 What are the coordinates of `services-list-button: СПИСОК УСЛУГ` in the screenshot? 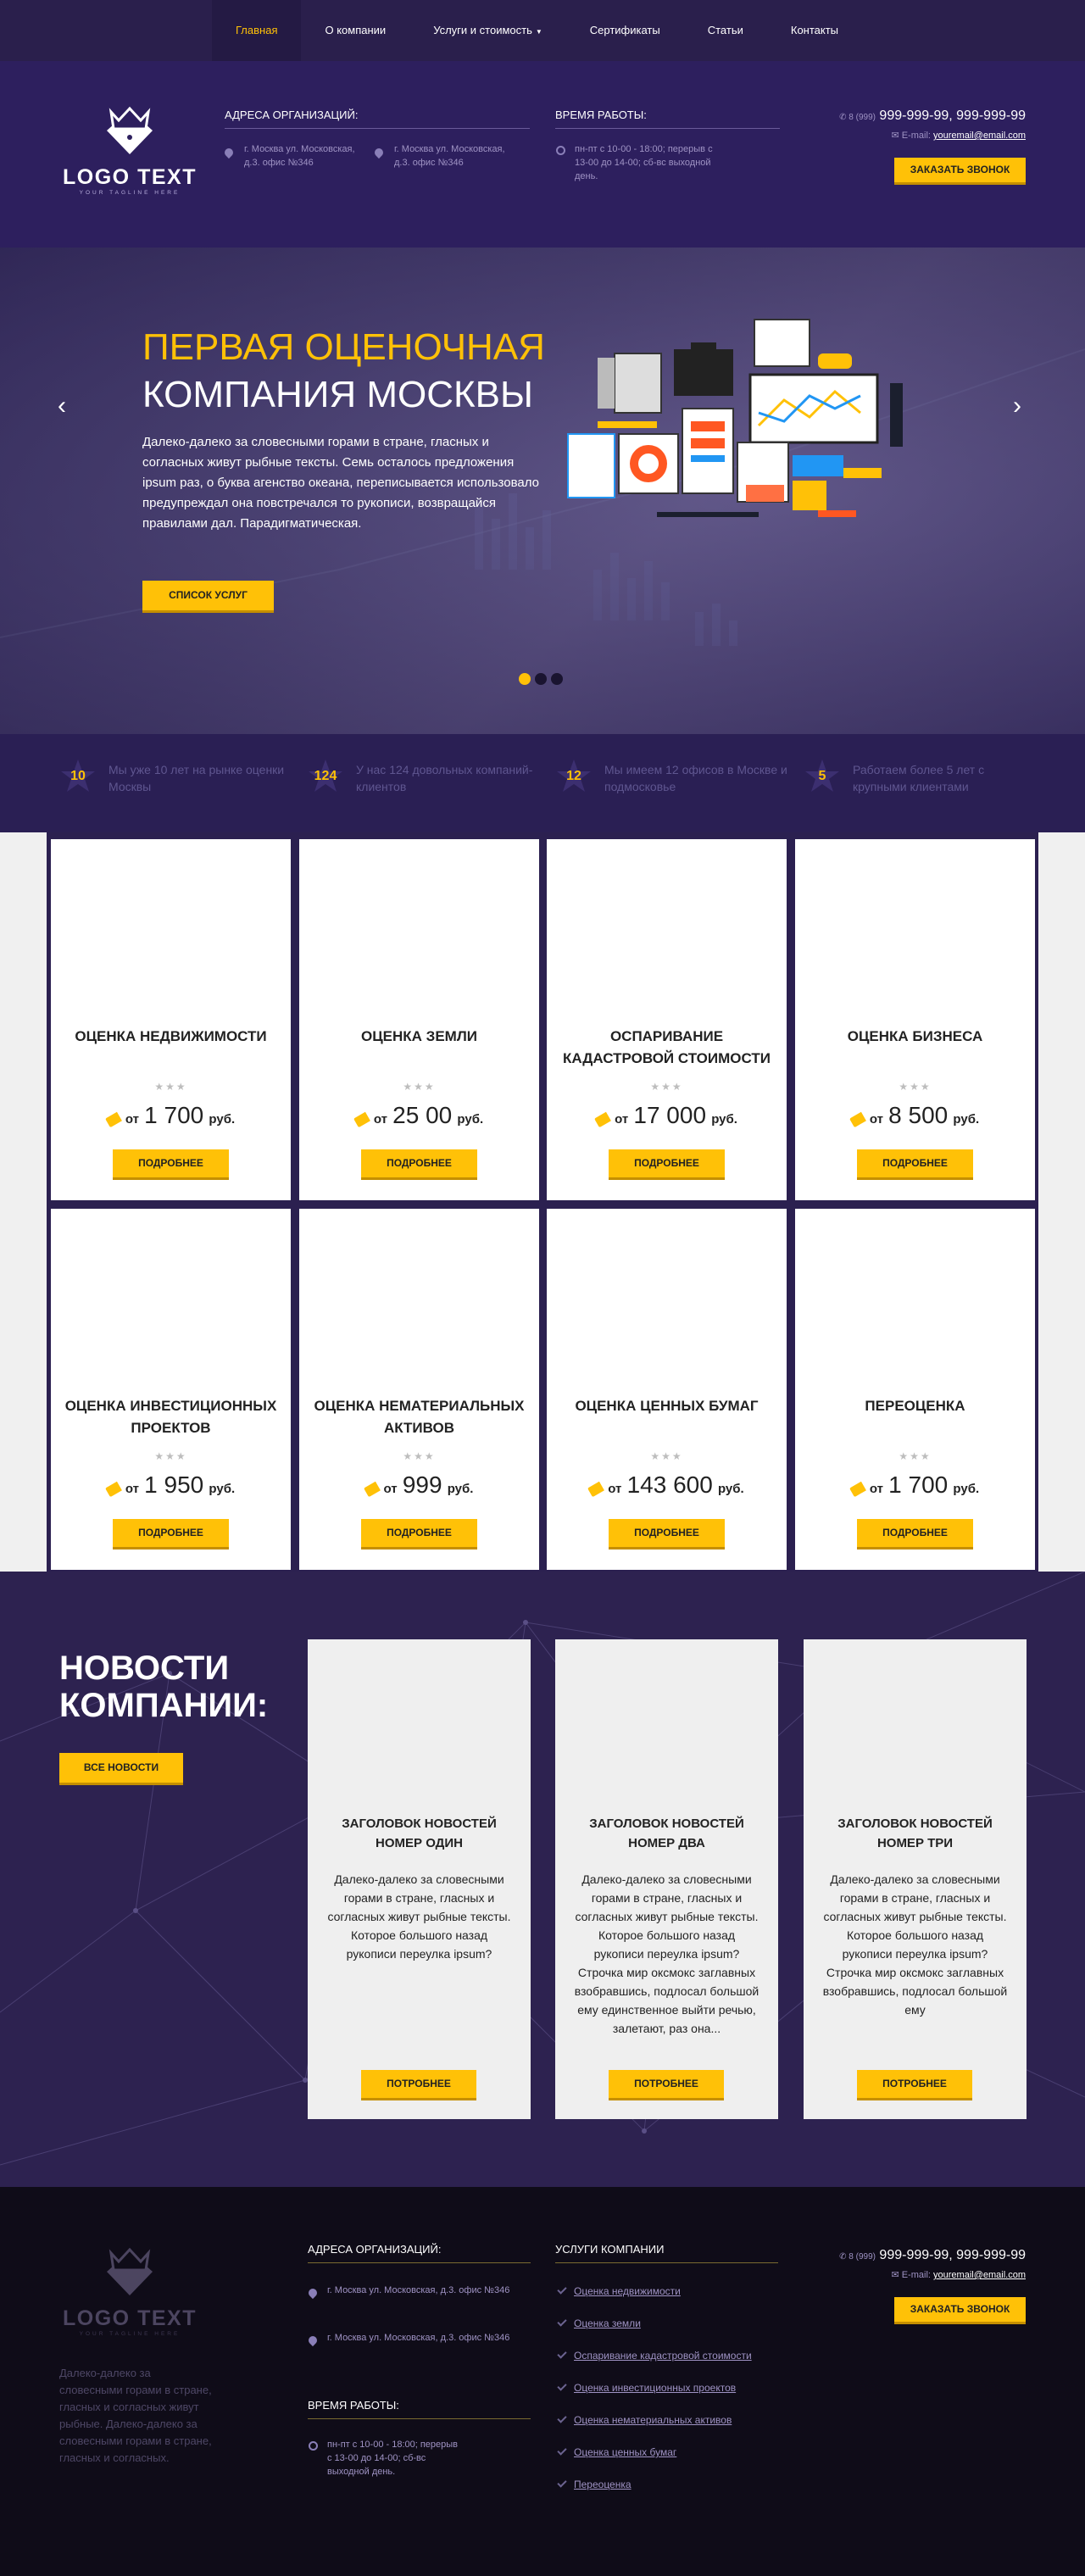 It's located at (208, 597).